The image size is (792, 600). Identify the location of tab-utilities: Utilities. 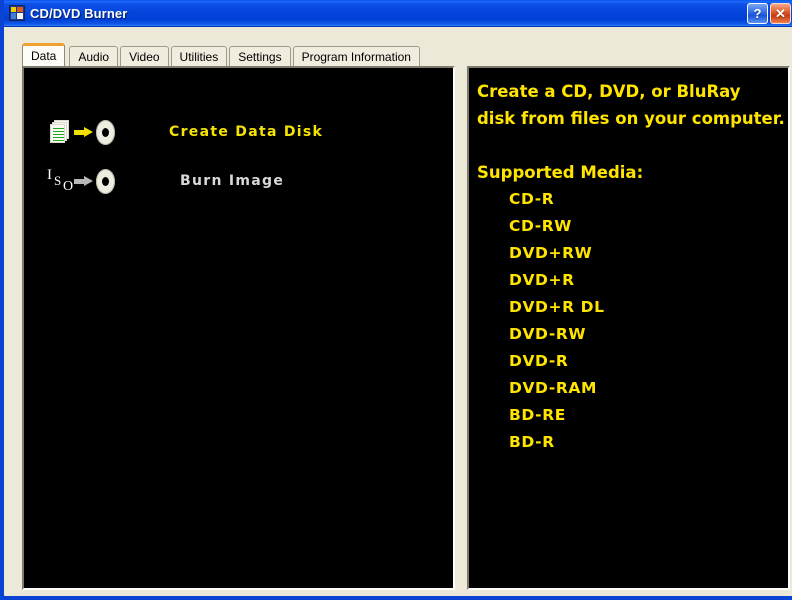
(199, 56).